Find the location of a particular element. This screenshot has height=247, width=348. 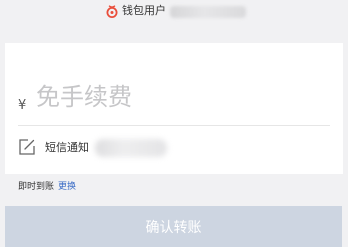

edit-icon is located at coordinates (27, 147).